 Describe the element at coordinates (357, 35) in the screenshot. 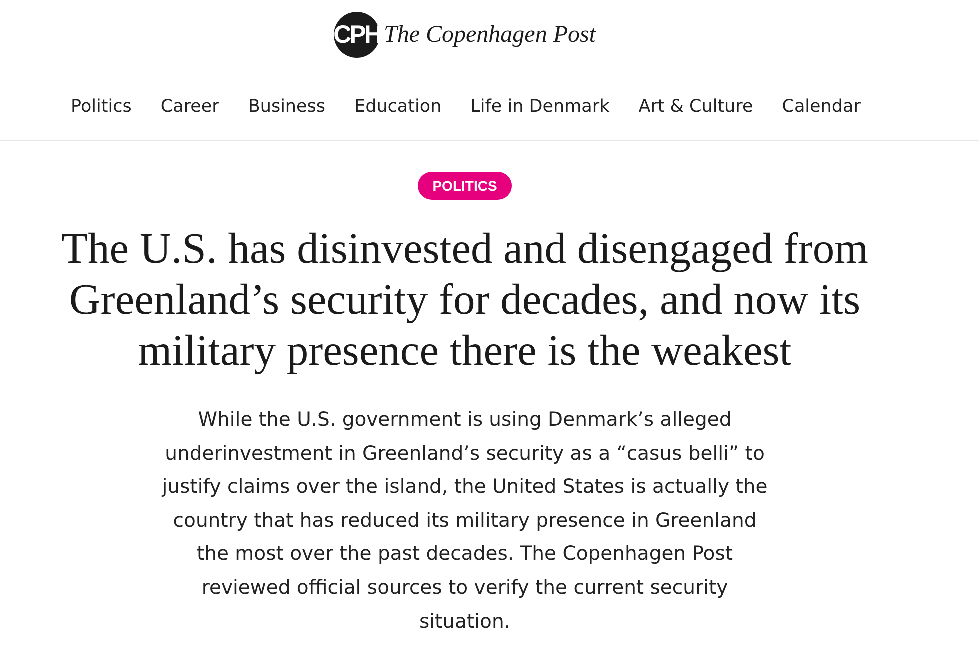

I see `logo-mark: CPH` at that location.